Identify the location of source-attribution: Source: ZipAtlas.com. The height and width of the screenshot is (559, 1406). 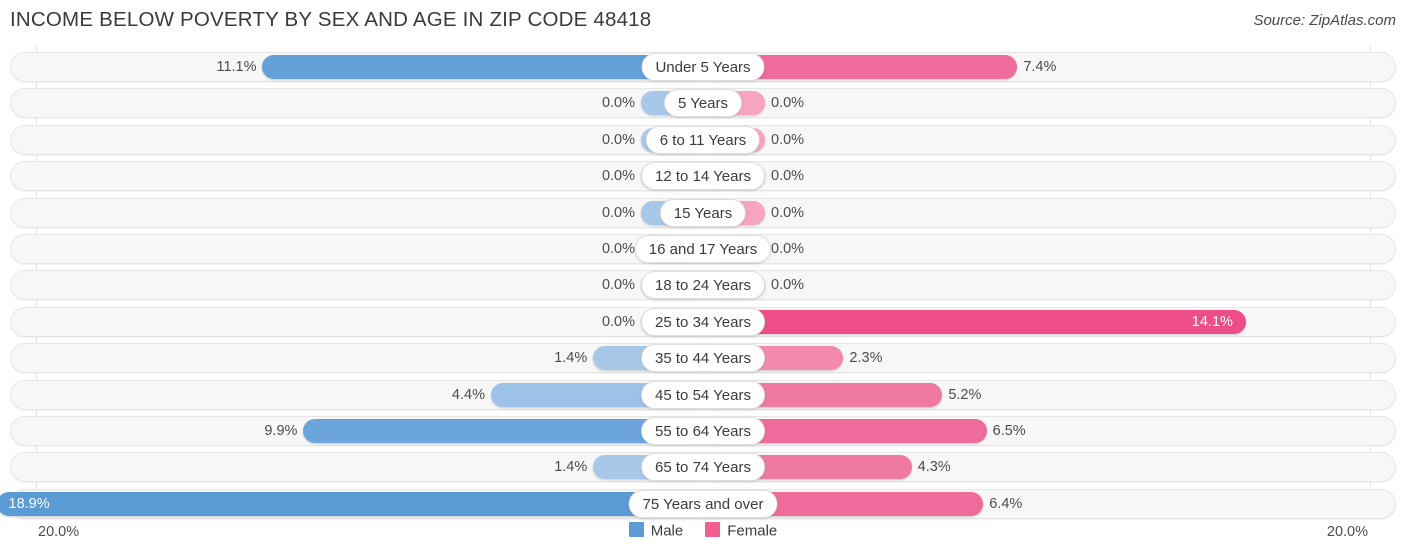
(1324, 20).